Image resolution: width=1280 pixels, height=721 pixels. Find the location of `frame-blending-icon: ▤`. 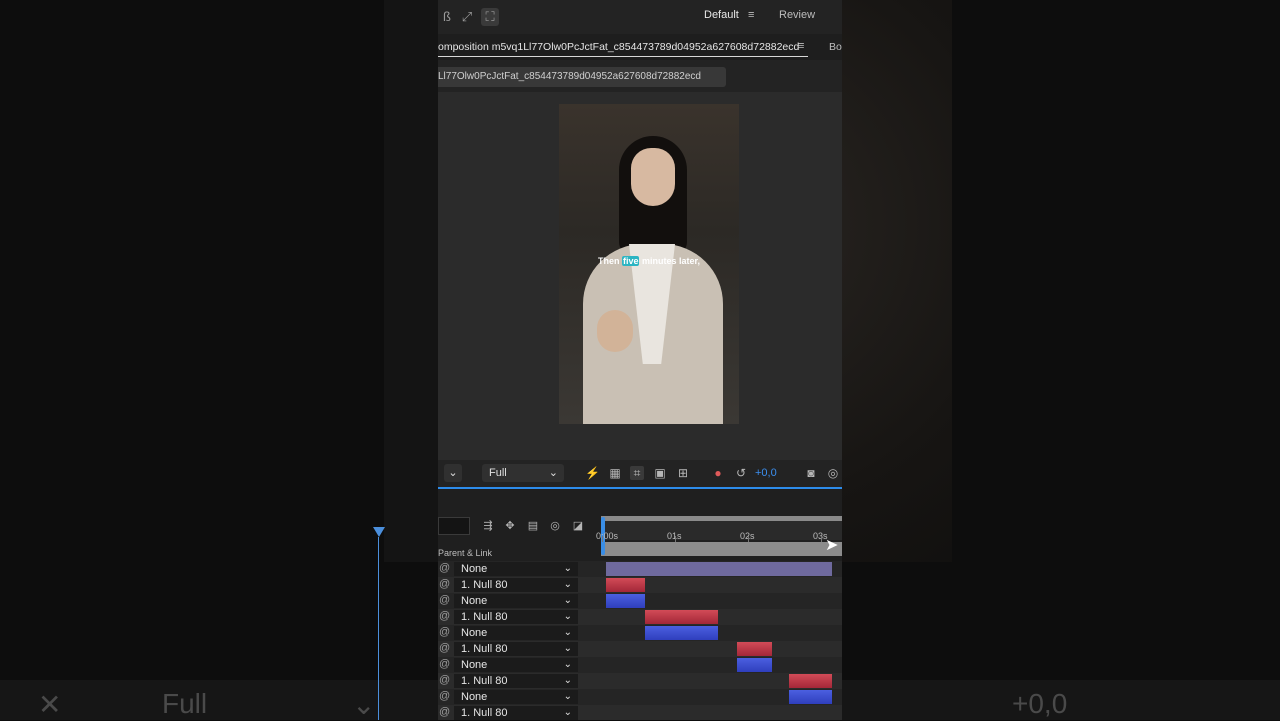

frame-blending-icon: ▤ is located at coordinates (533, 526).